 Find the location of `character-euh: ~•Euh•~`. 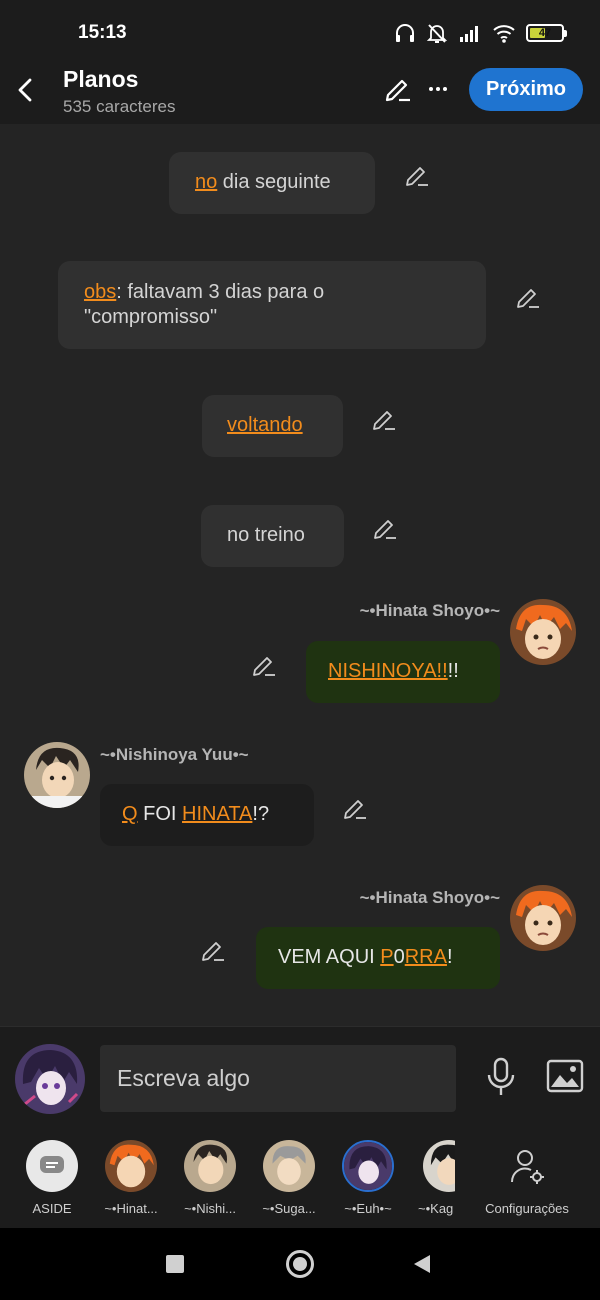

character-euh: ~•Euh•~ is located at coordinates (368, 1178).